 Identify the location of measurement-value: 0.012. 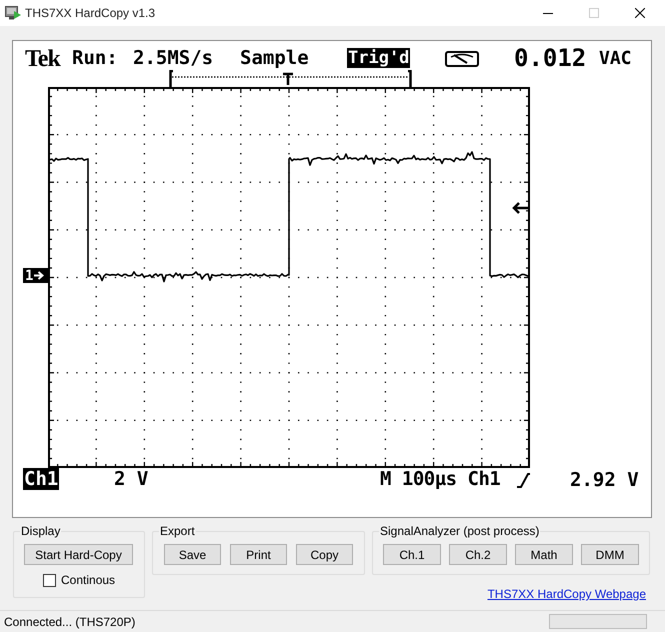
(550, 58).